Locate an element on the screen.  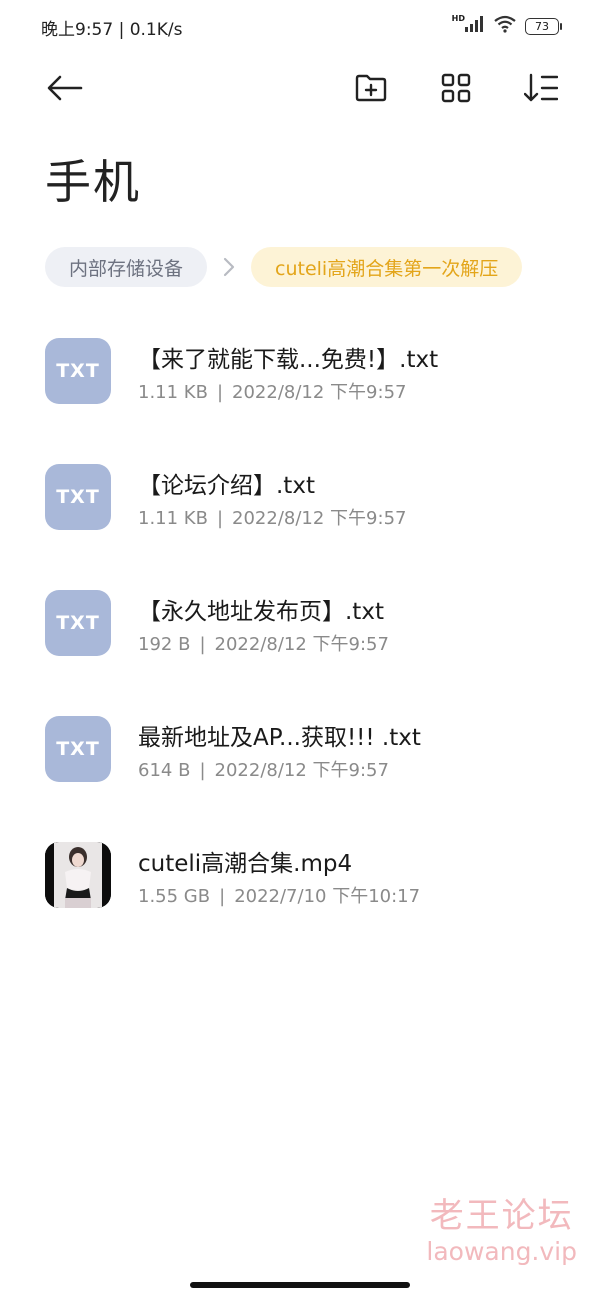
file-meta: 192 B | 2022/8/12 下午9:57 is located at coordinates (263, 643).